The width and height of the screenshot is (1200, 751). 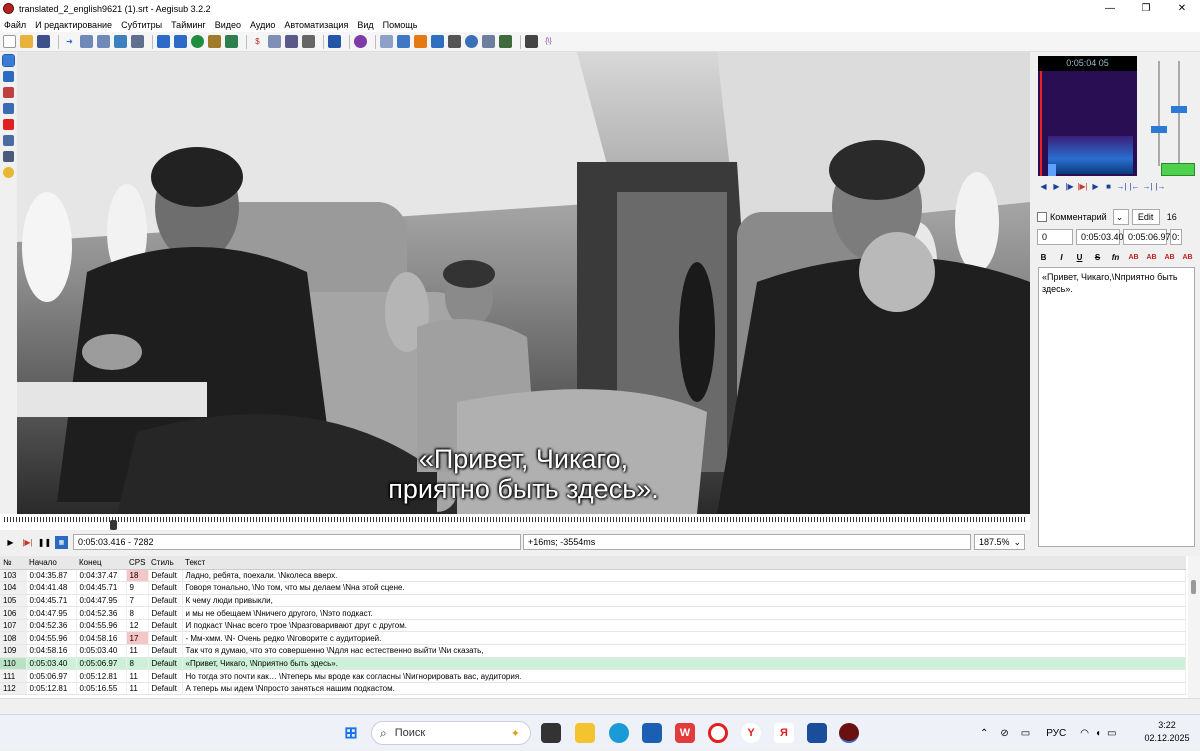 What do you see at coordinates (197, 41) in the screenshot?
I see `fonts-collector-icon` at bounding box center [197, 41].